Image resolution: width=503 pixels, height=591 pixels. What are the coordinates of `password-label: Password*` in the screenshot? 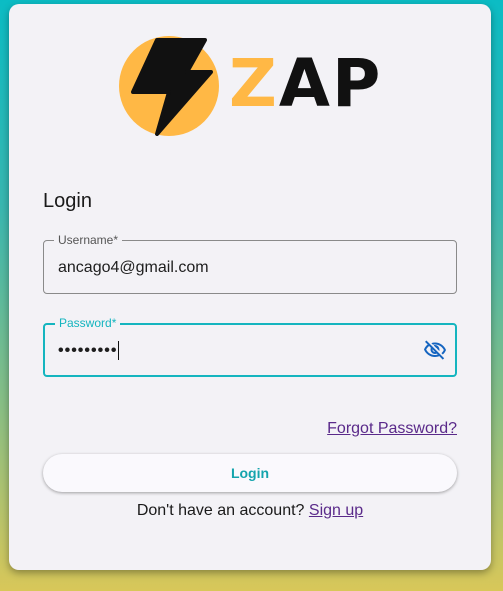 It's located at (88, 323).